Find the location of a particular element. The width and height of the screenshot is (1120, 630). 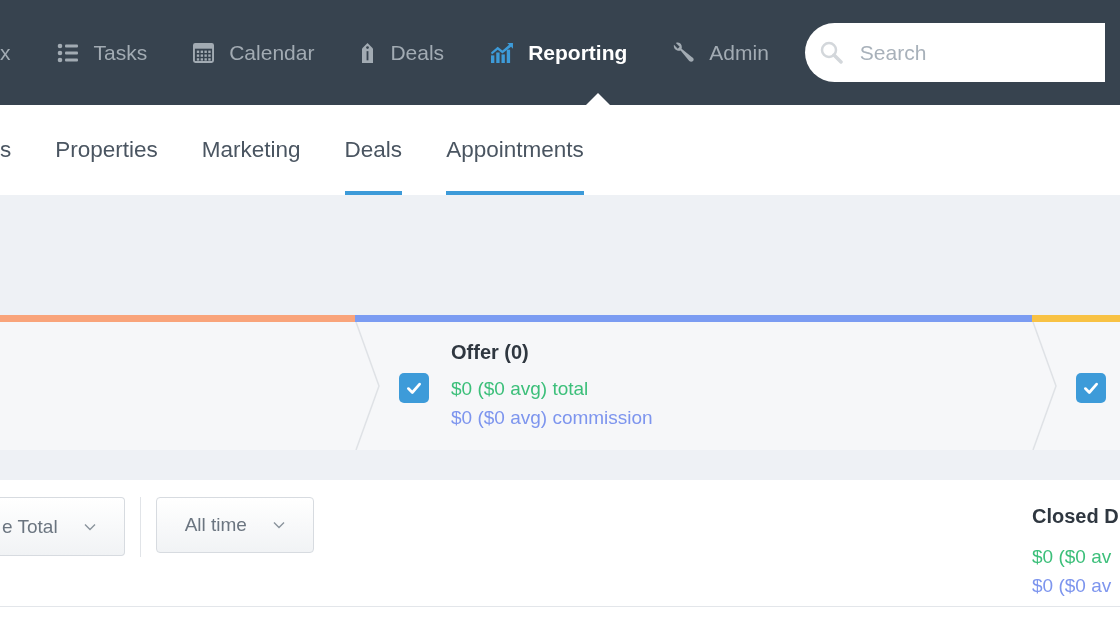

sub-tab: s is located at coordinates (6, 150).